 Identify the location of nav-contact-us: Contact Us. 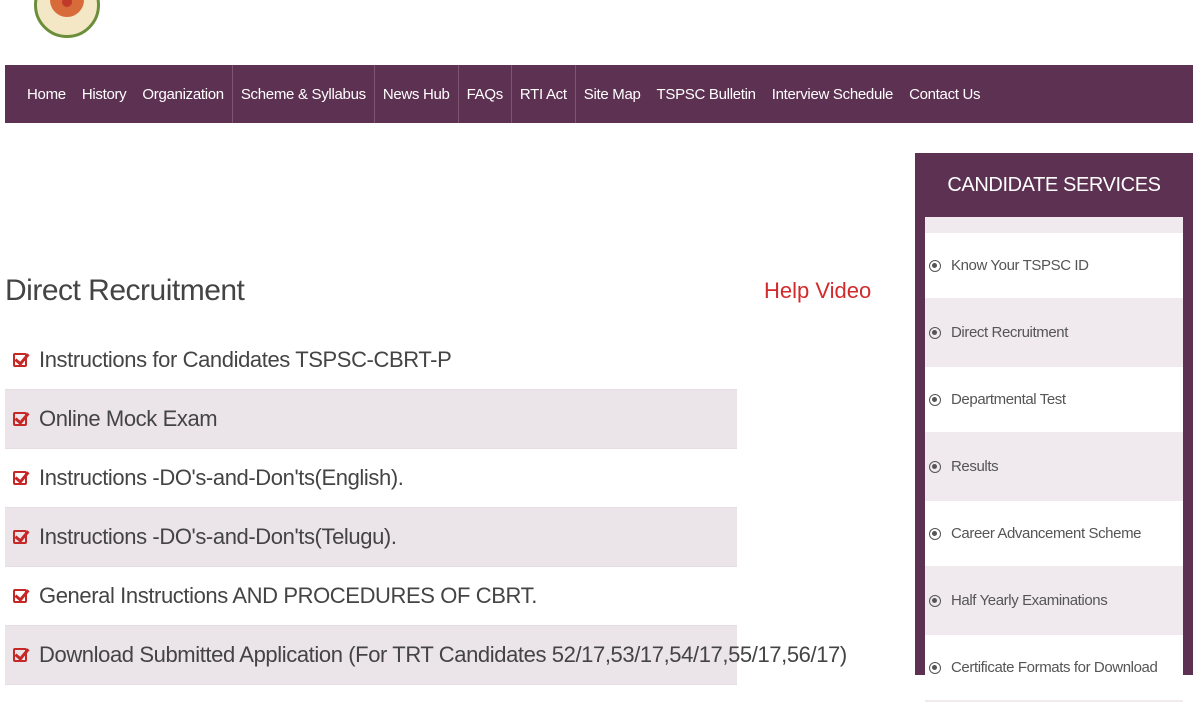
(944, 94).